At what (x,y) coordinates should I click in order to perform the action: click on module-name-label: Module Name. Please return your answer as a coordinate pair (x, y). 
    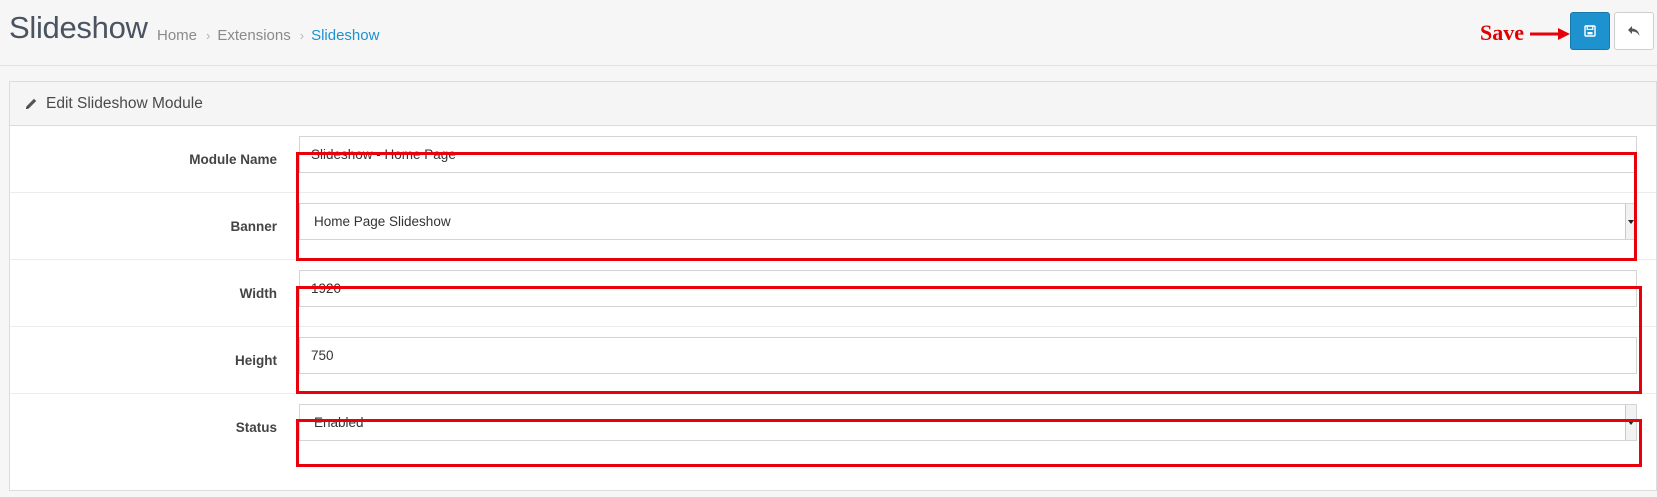
    Looking at the image, I should click on (233, 159).